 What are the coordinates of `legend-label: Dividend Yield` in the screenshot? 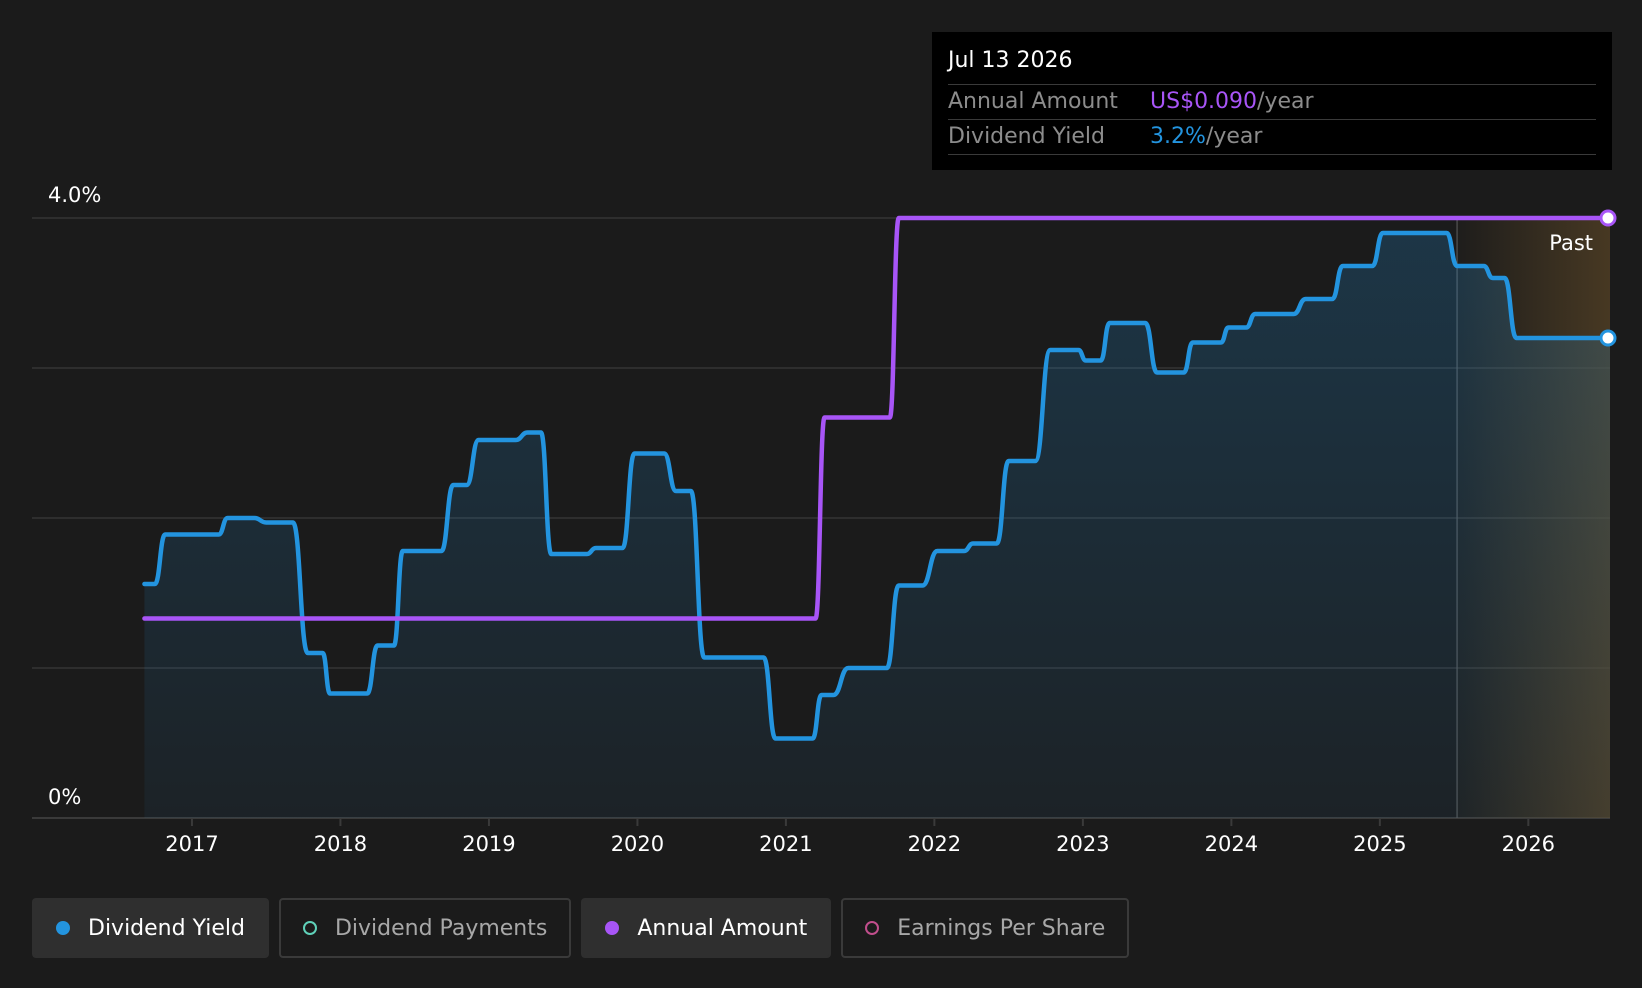 It's located at (166, 928).